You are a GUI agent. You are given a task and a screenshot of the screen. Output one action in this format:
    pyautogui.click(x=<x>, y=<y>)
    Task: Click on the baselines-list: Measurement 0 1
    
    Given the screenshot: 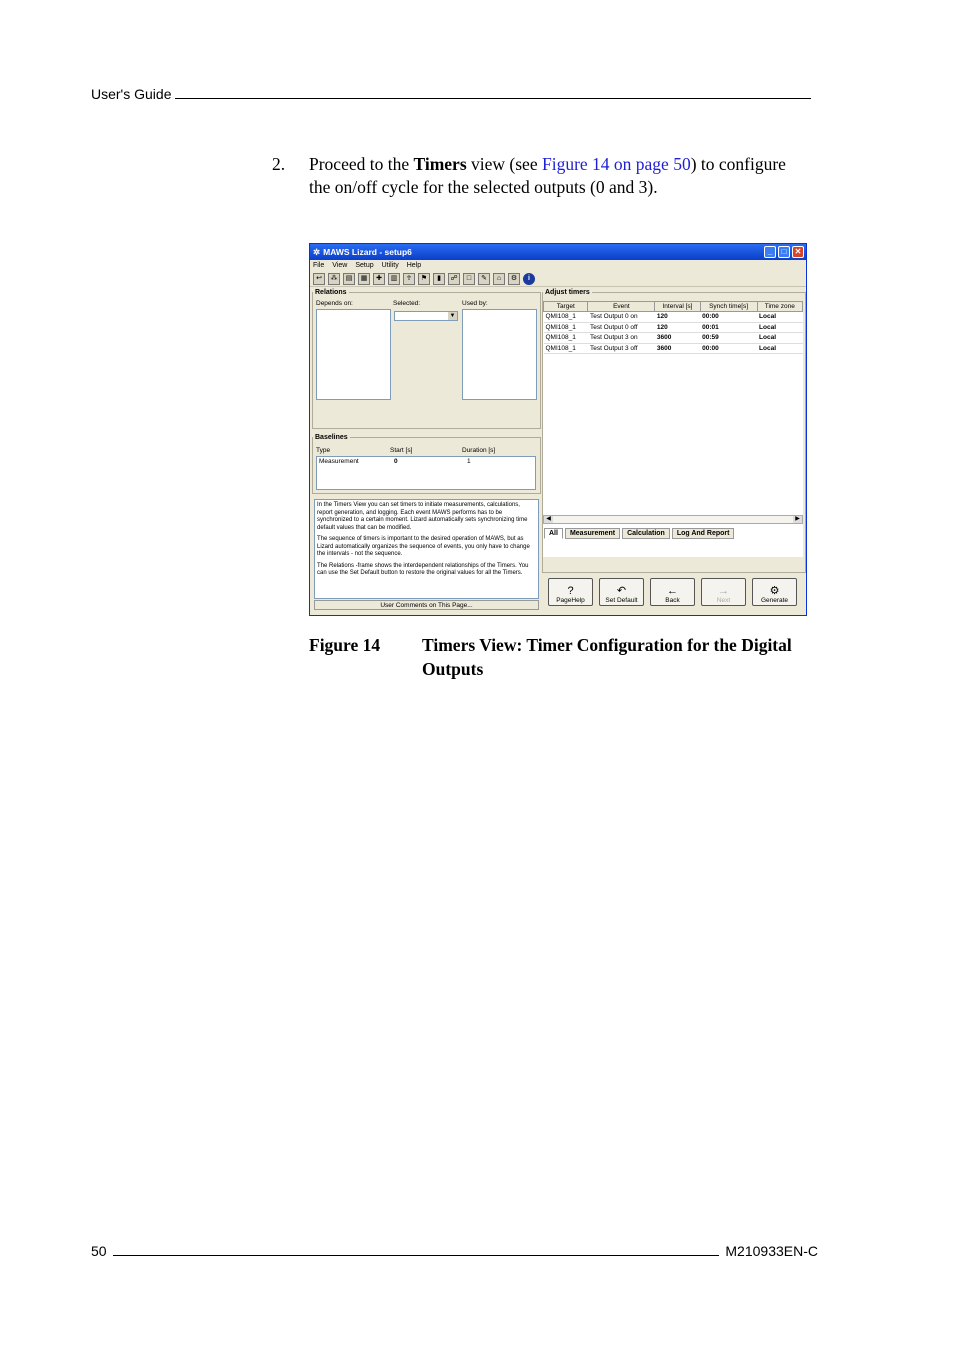 What is the action you would take?
    pyautogui.click(x=426, y=473)
    